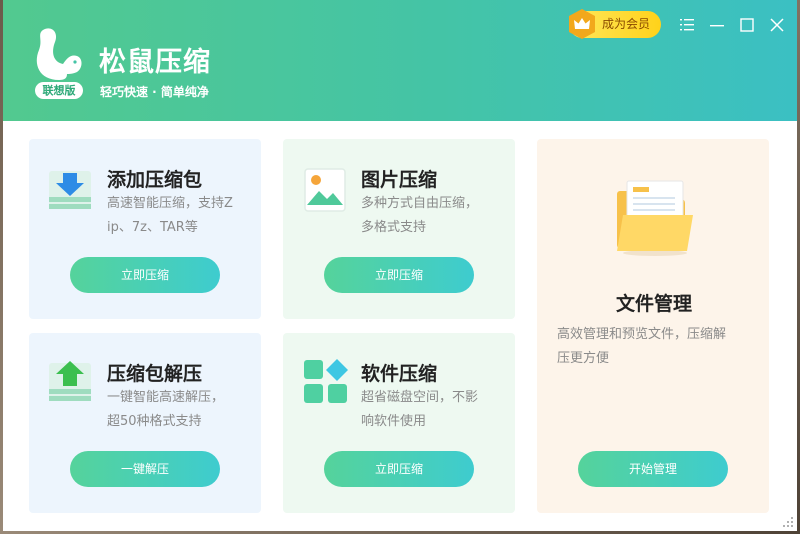  What do you see at coordinates (59, 54) in the screenshot?
I see `squirrel-logo-icon` at bounding box center [59, 54].